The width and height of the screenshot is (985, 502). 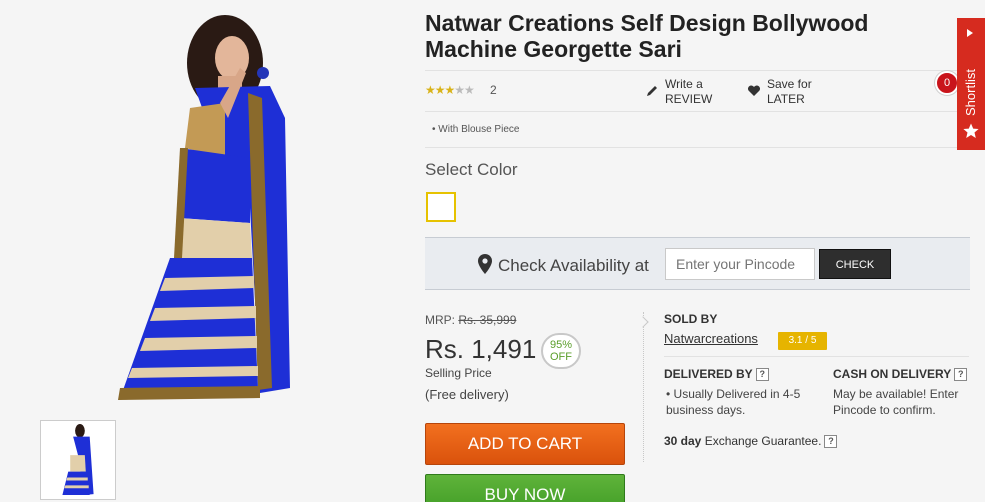 I want to click on select-color-label: Select Color, so click(x=471, y=169).